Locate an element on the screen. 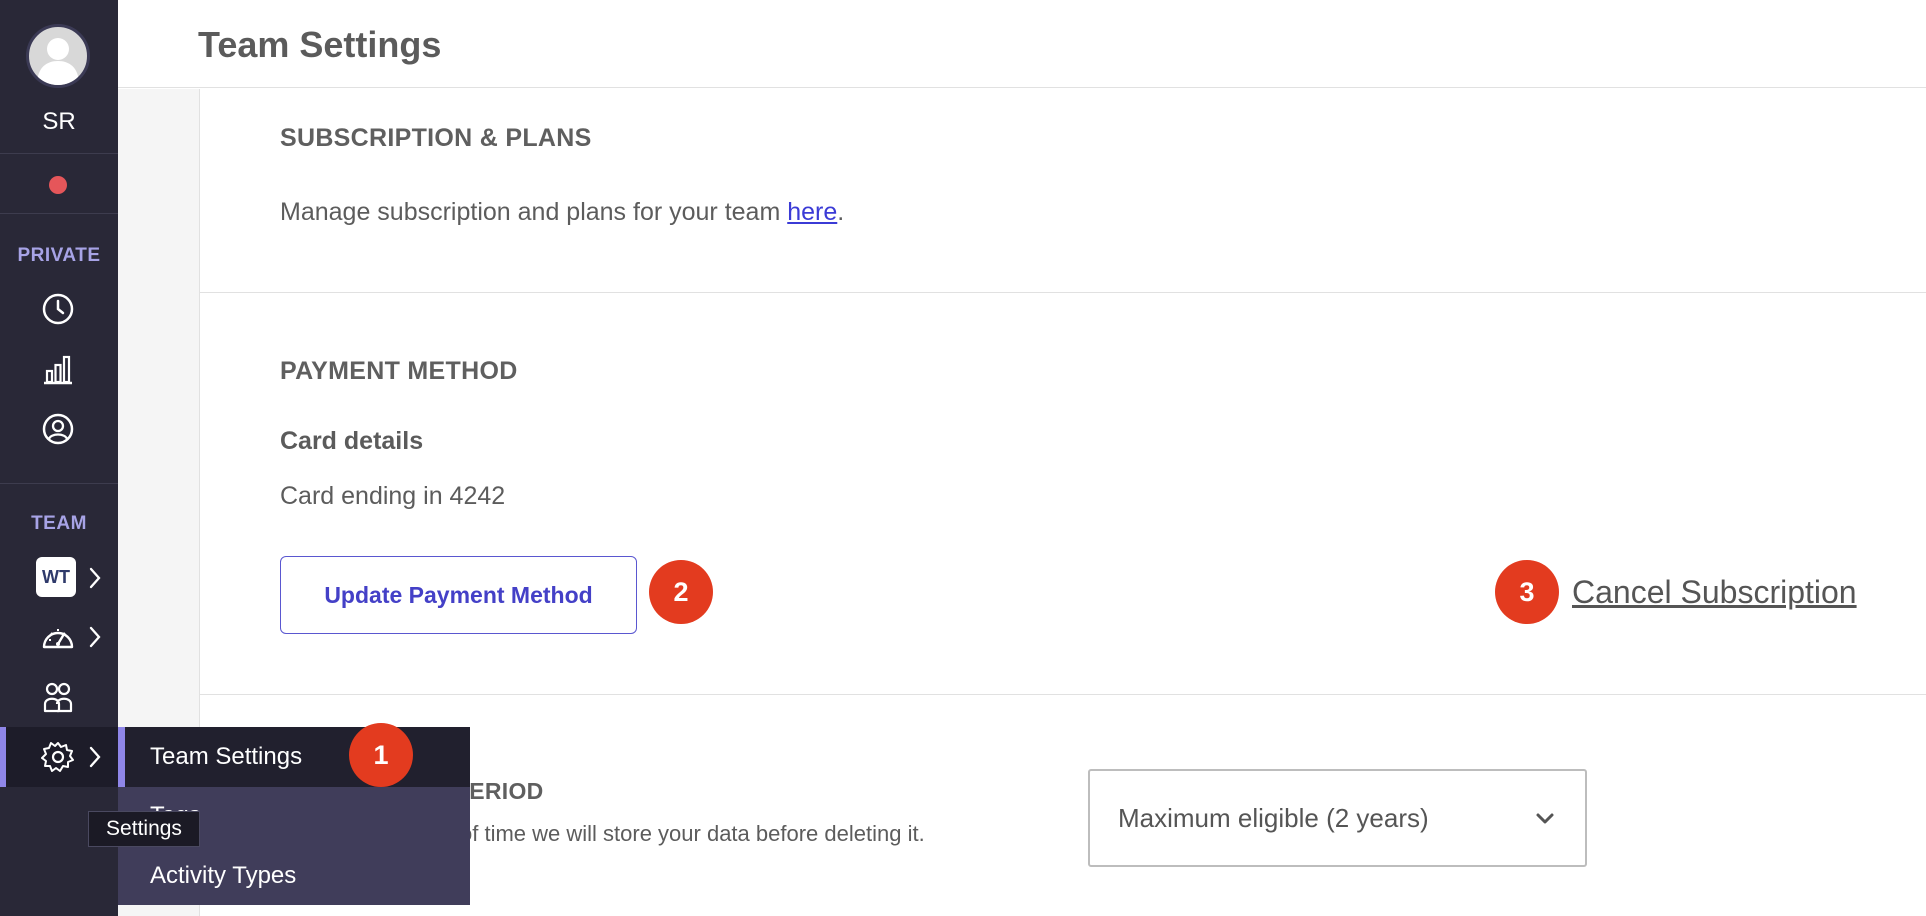 The image size is (1926, 916). annotation-badge-1: 1 is located at coordinates (381, 755).